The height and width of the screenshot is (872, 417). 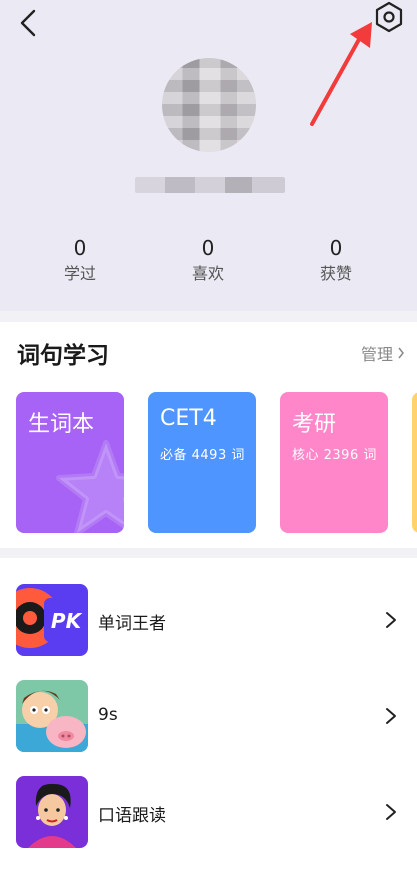 I want to click on star-icon, so click(x=90, y=486).